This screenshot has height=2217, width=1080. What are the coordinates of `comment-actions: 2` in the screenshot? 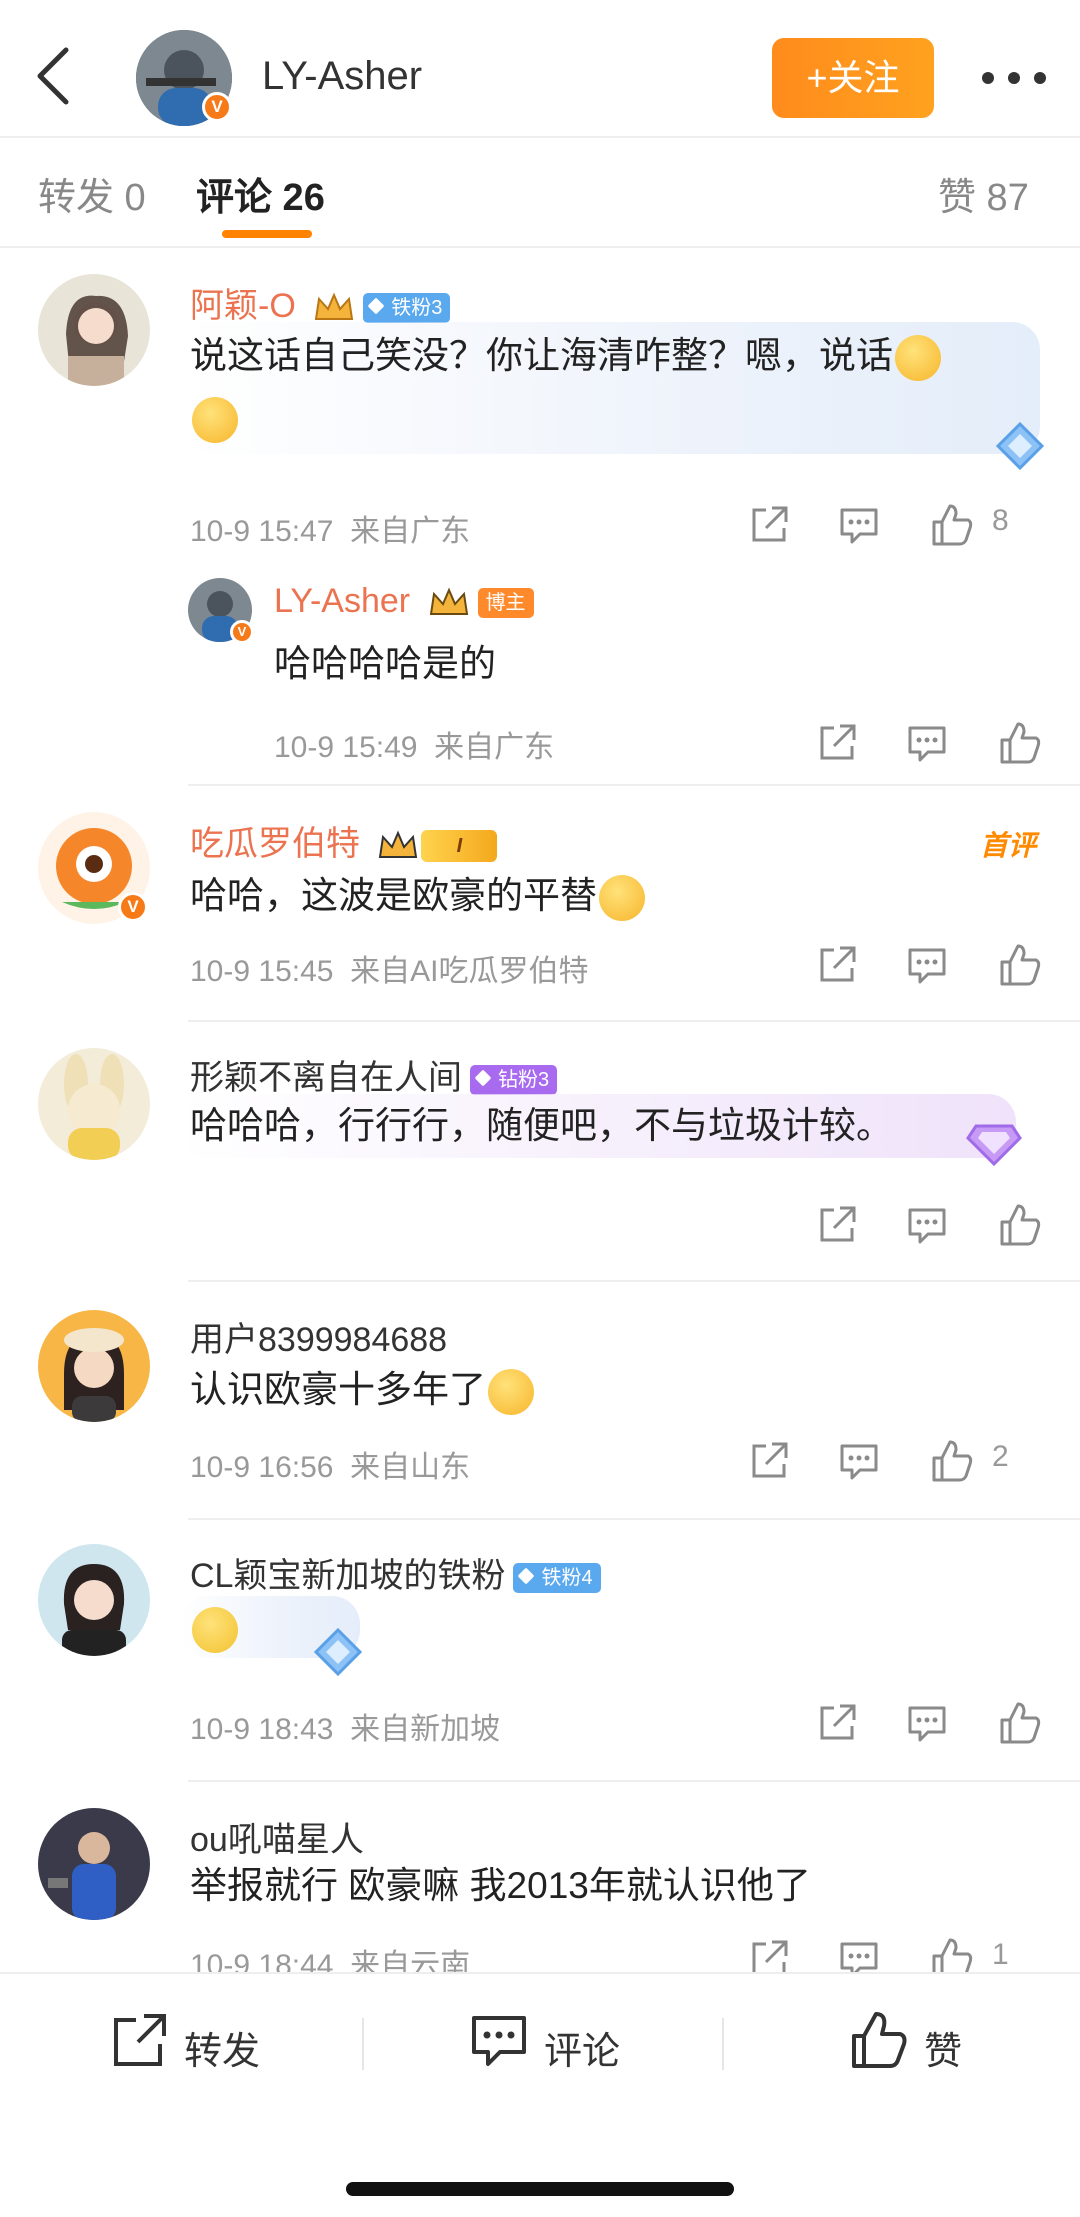 It's located at (894, 1461).